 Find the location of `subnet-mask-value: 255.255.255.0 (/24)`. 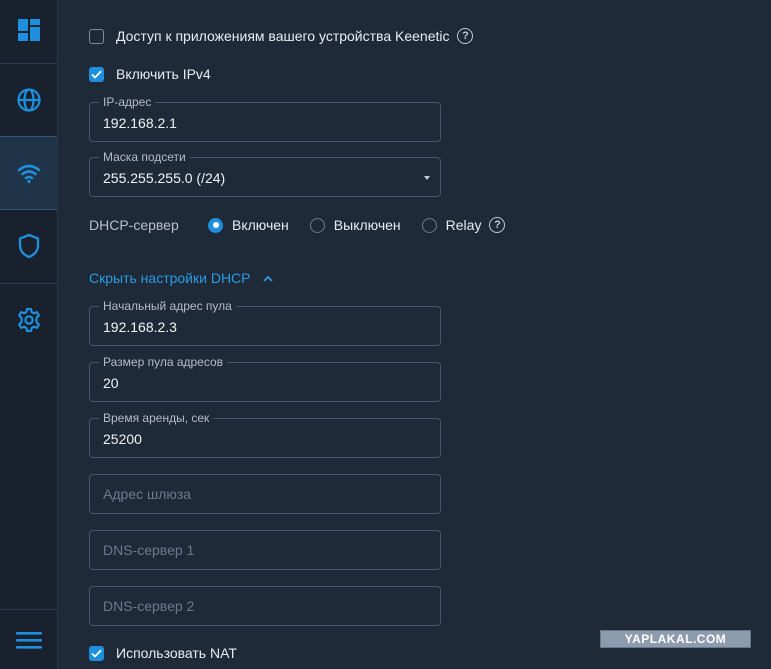

subnet-mask-value: 255.255.255.0 (/24) is located at coordinates (164, 178).